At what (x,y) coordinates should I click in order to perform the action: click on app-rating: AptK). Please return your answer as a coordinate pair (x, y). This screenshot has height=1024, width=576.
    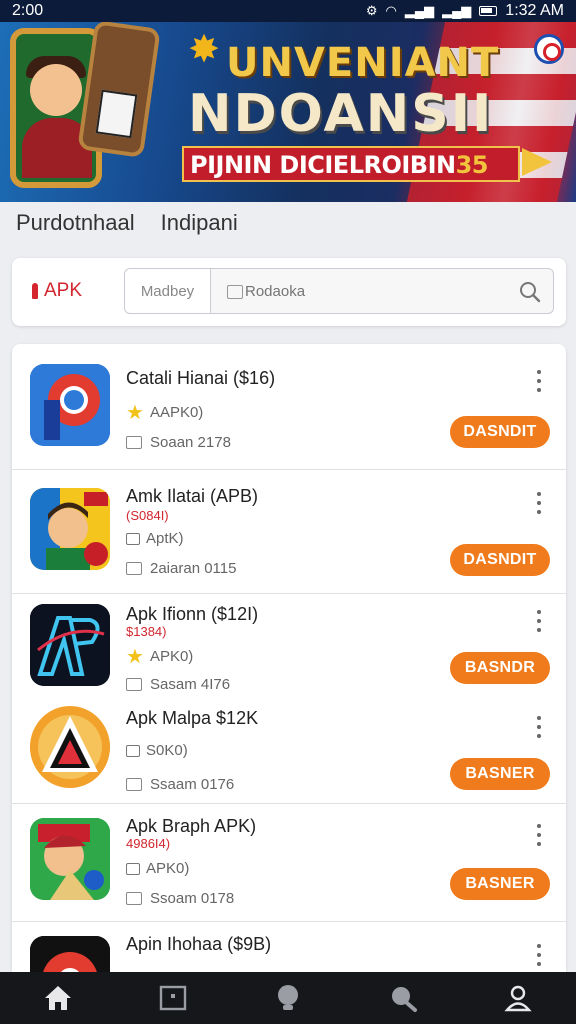
    Looking at the image, I should click on (155, 538).